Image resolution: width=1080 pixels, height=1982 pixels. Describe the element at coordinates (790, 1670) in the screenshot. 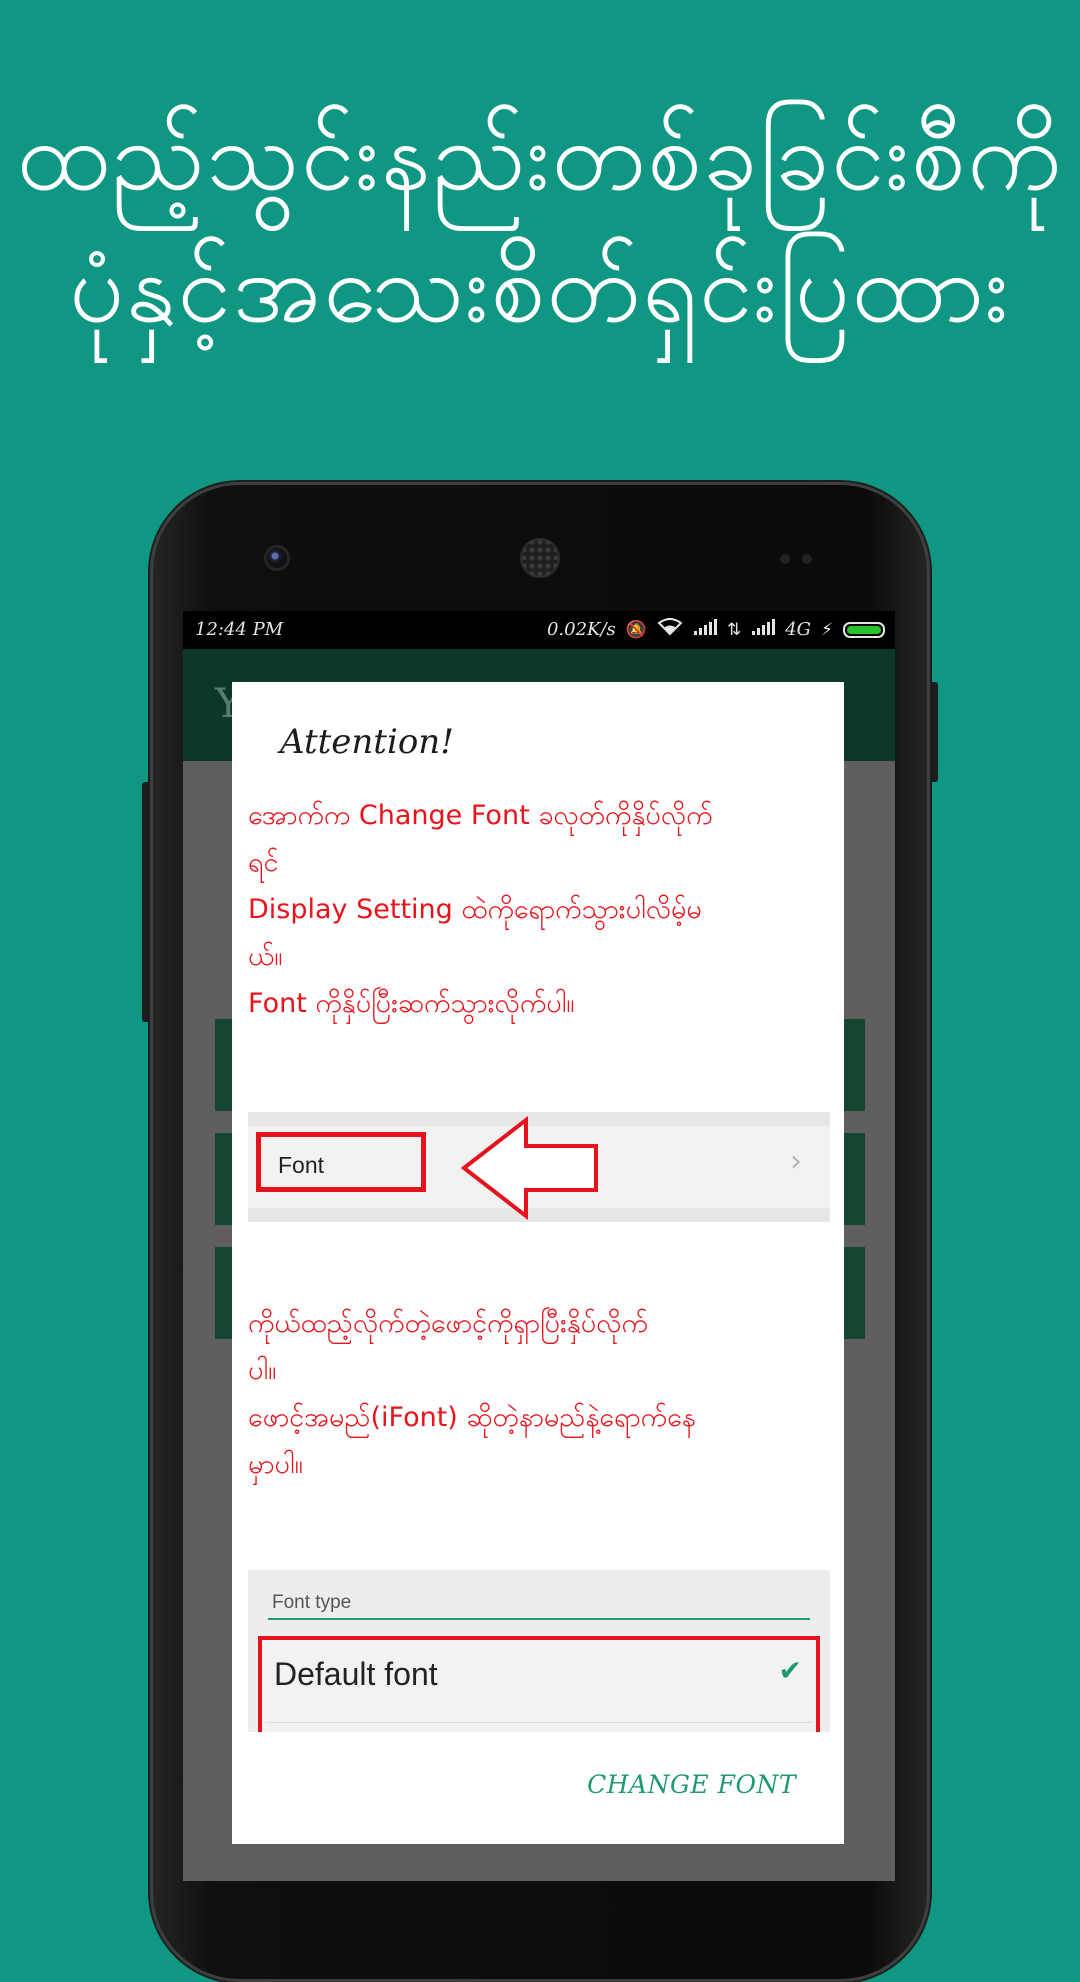

I see `checkmark-icon: ✔` at that location.